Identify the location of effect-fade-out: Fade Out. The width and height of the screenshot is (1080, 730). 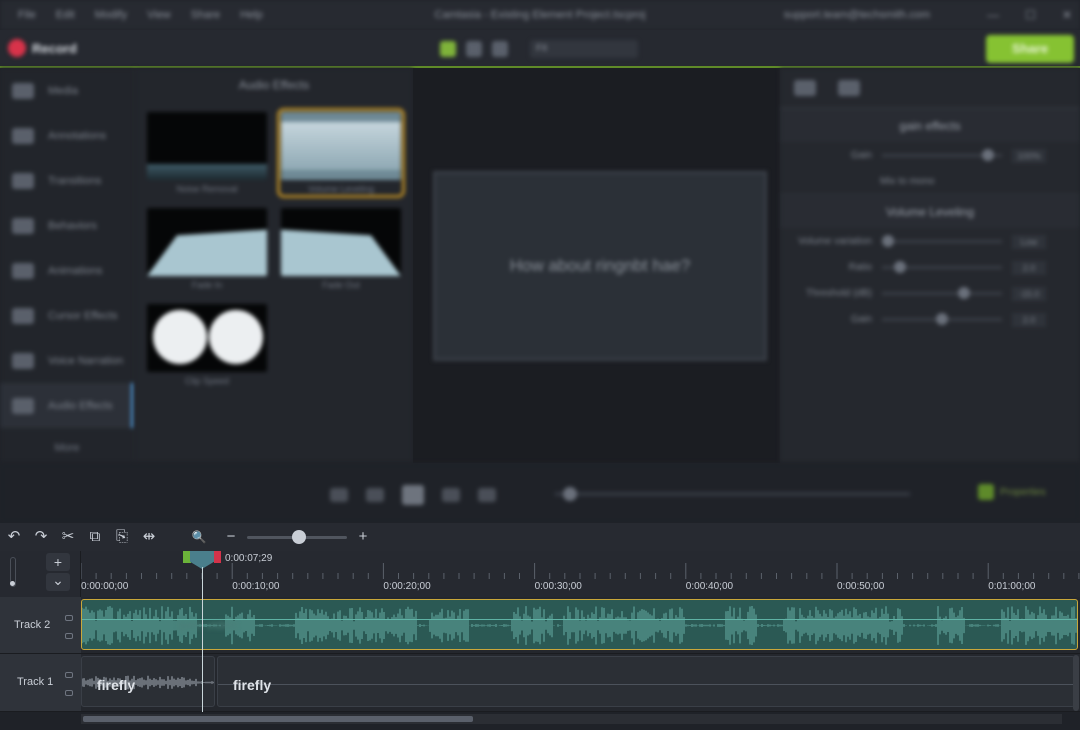
(341, 249).